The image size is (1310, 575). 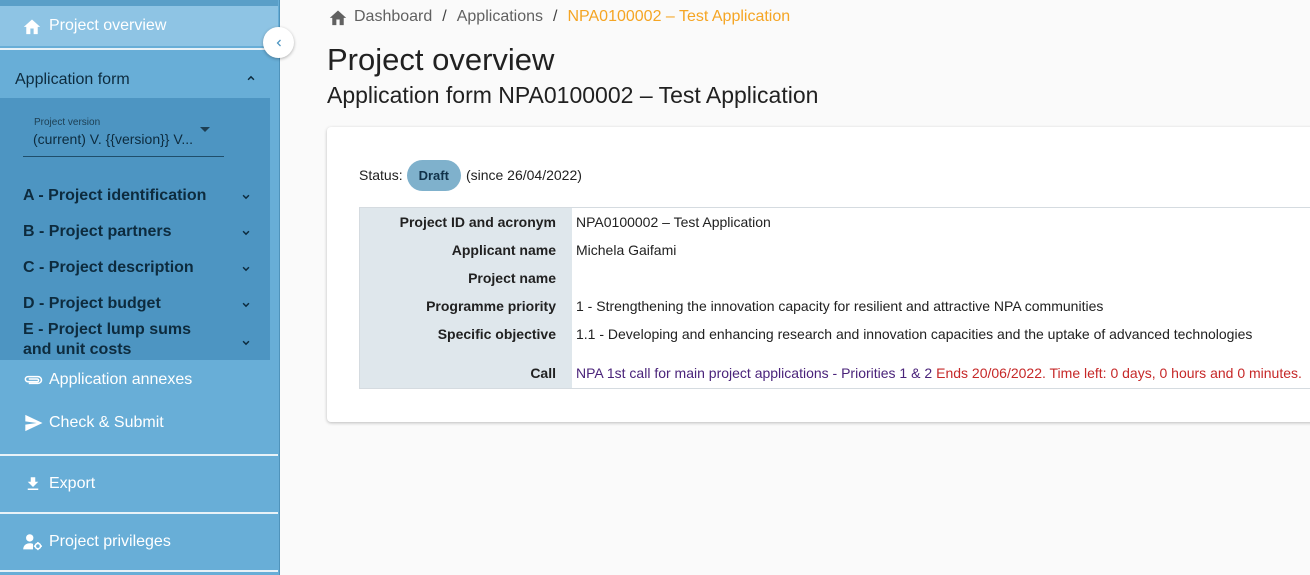 What do you see at coordinates (107, 339) in the screenshot?
I see `sidebar-item-label: E - Project lump sums and unit costs` at bounding box center [107, 339].